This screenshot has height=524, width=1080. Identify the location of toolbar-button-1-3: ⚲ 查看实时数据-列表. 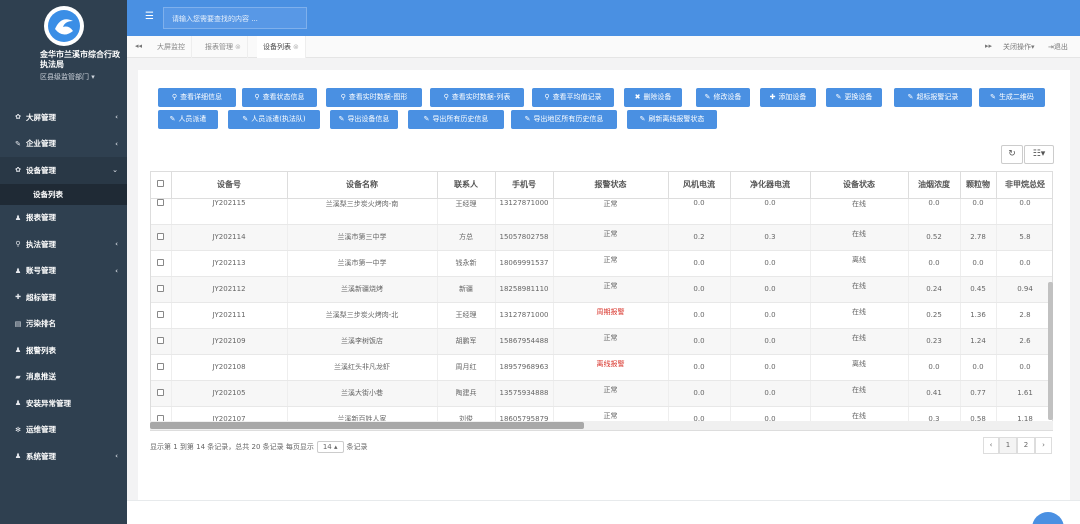
(477, 97).